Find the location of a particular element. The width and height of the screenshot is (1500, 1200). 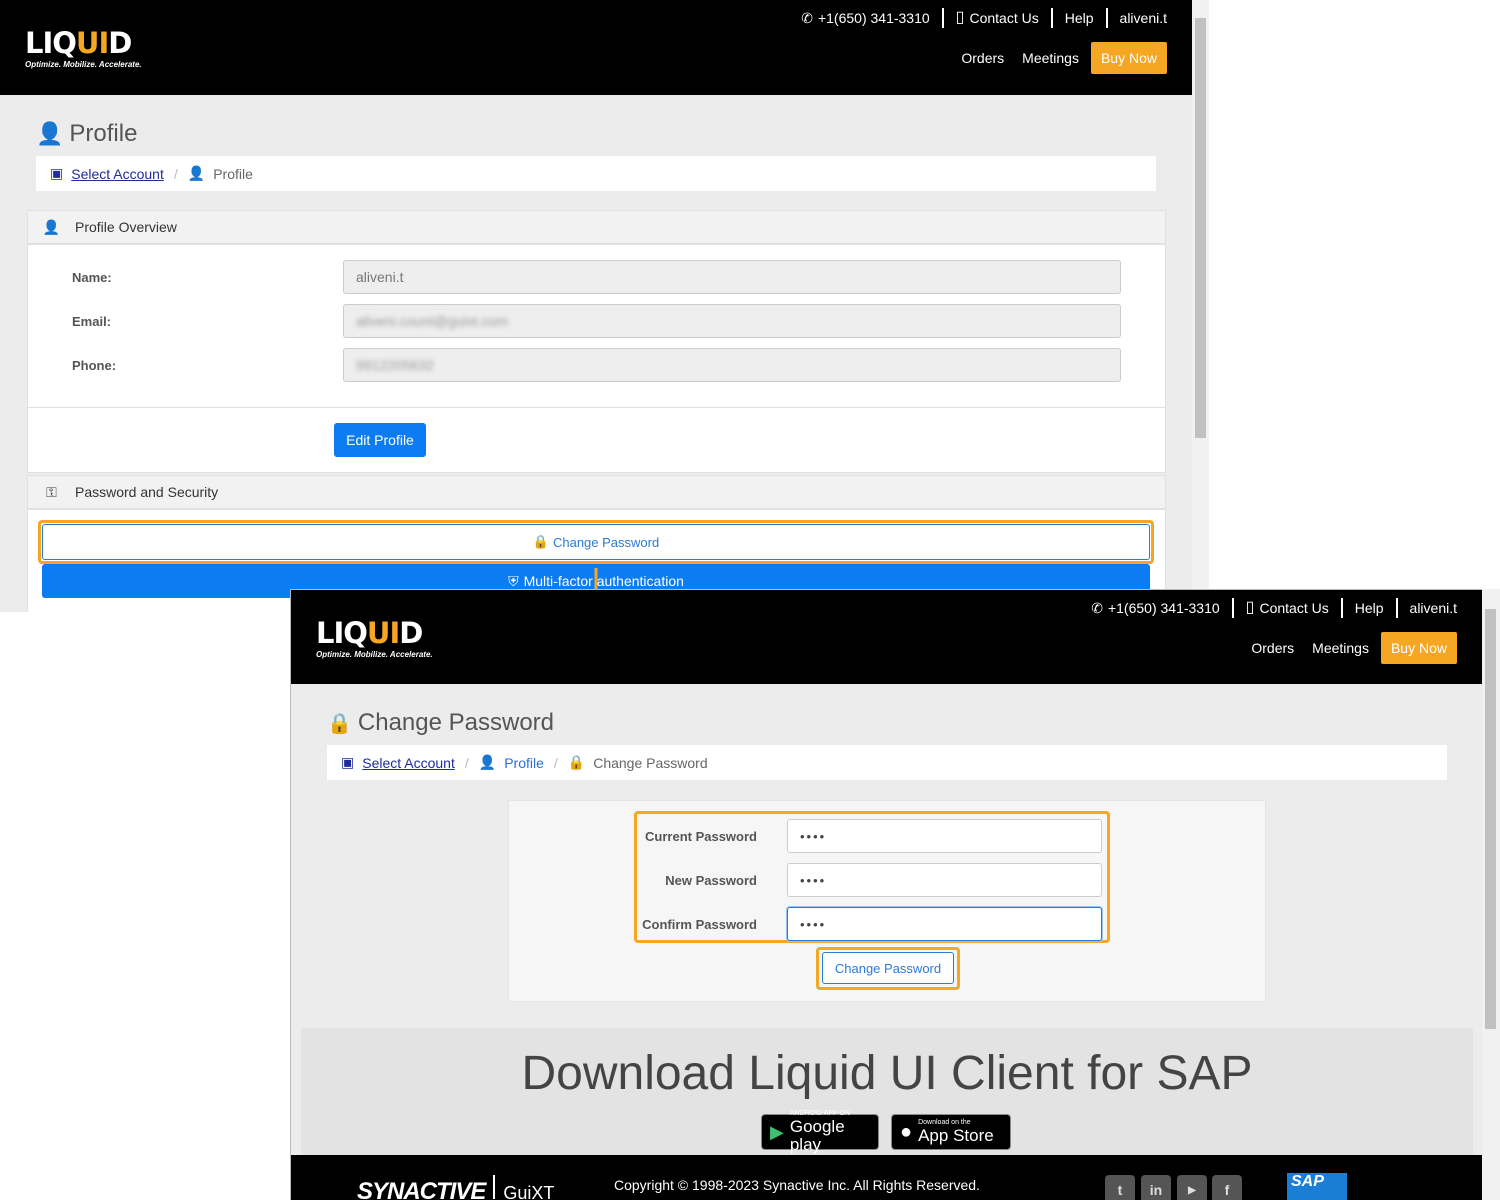

new-password-input: •••• is located at coordinates (944, 880).